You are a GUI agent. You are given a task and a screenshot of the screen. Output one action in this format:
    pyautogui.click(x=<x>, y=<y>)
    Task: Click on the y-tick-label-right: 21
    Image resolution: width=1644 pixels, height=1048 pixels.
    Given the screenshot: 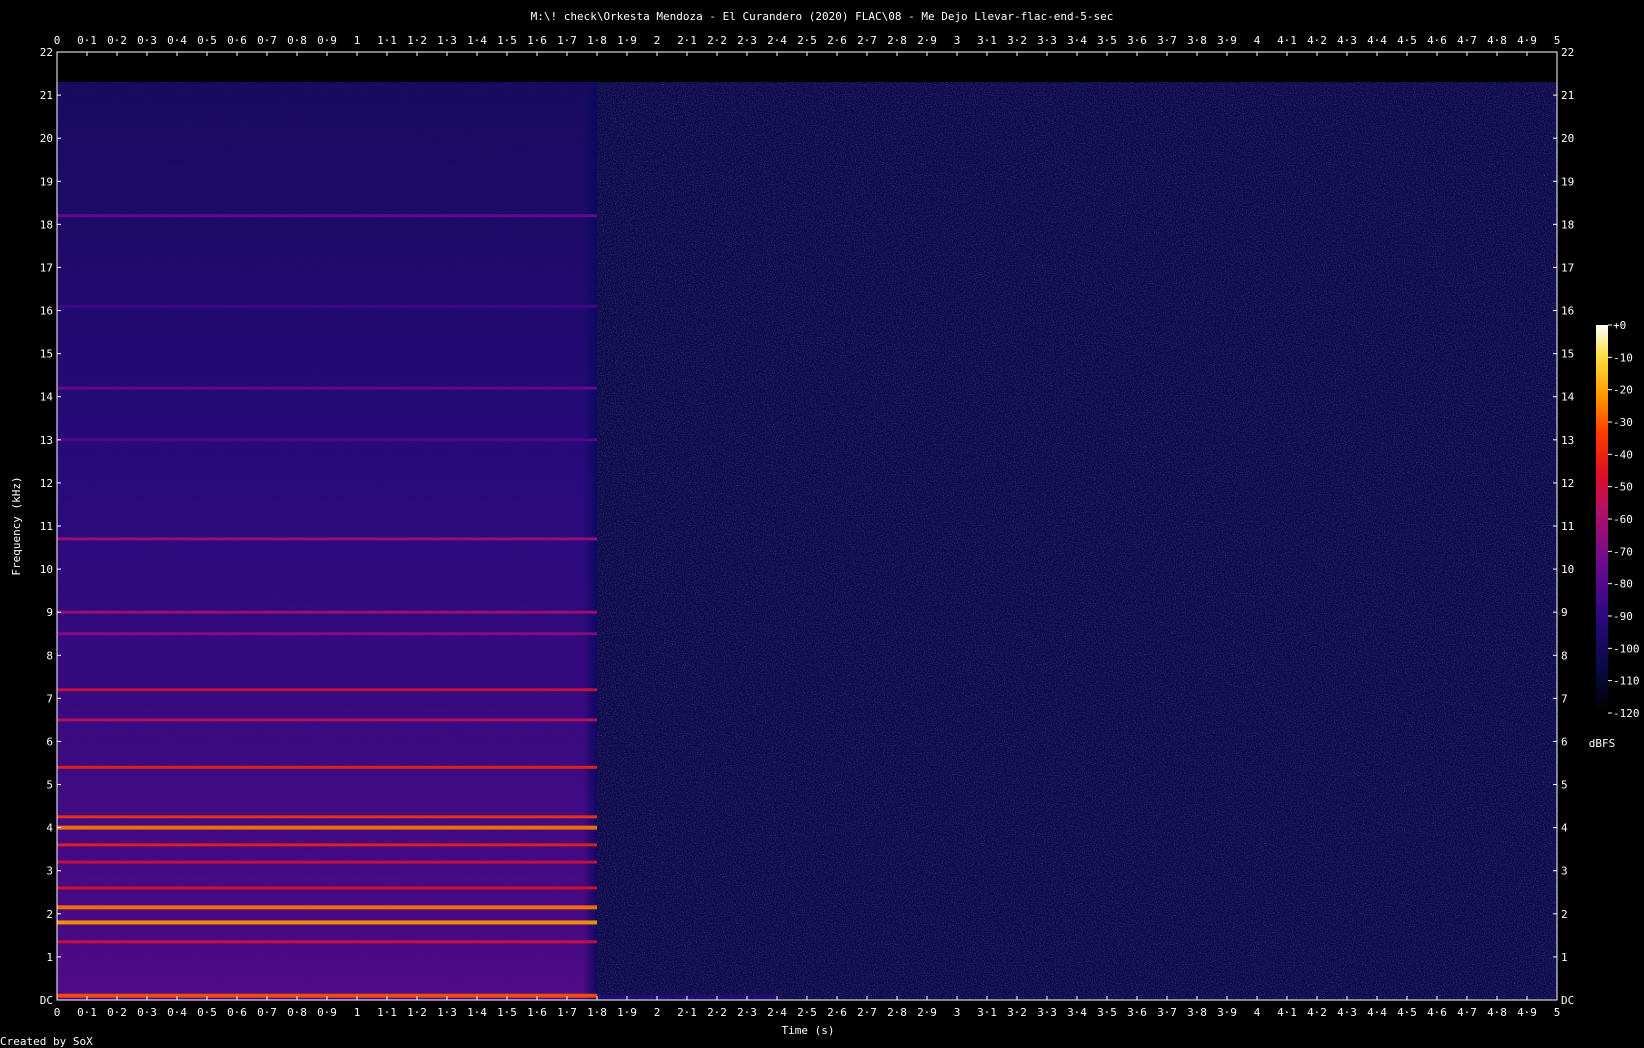 What is the action you would take?
    pyautogui.click(x=1567, y=95)
    